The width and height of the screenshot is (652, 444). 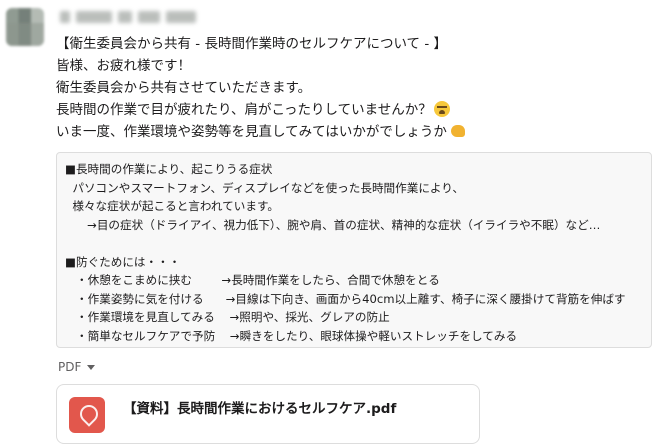 I want to click on avatar, so click(x=25, y=27).